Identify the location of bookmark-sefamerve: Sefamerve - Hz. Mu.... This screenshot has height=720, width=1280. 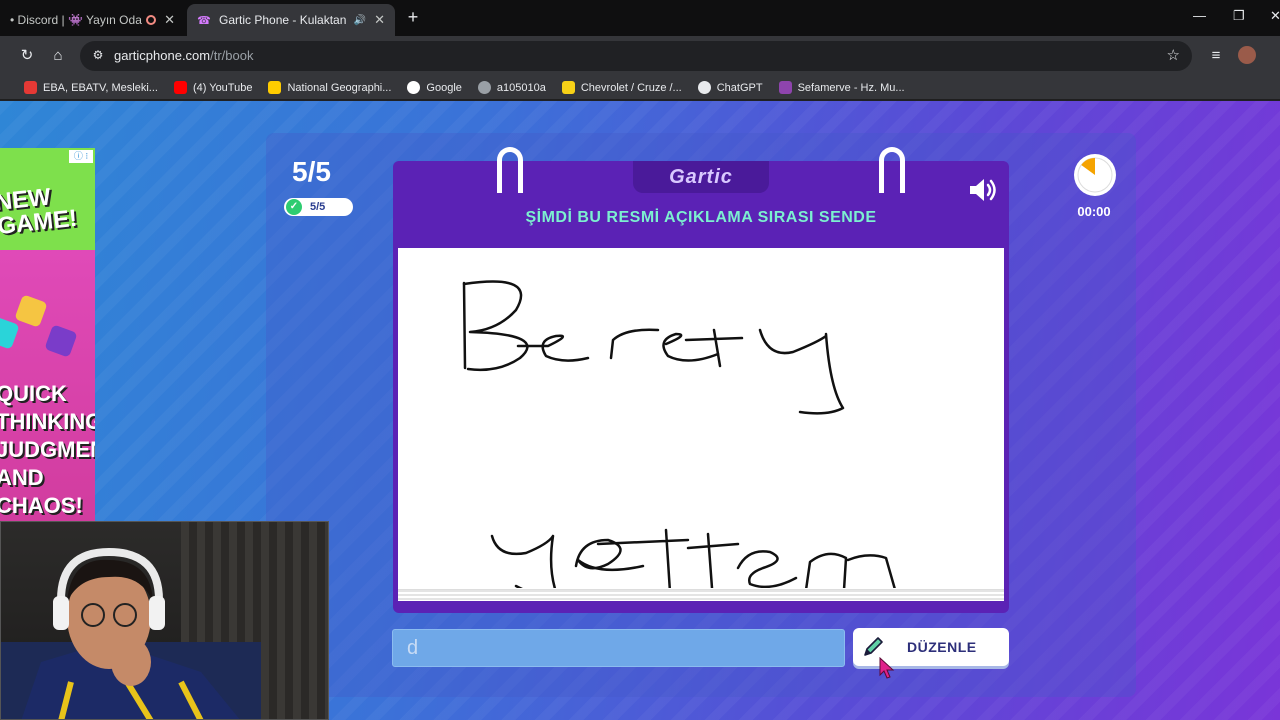
(841, 87).